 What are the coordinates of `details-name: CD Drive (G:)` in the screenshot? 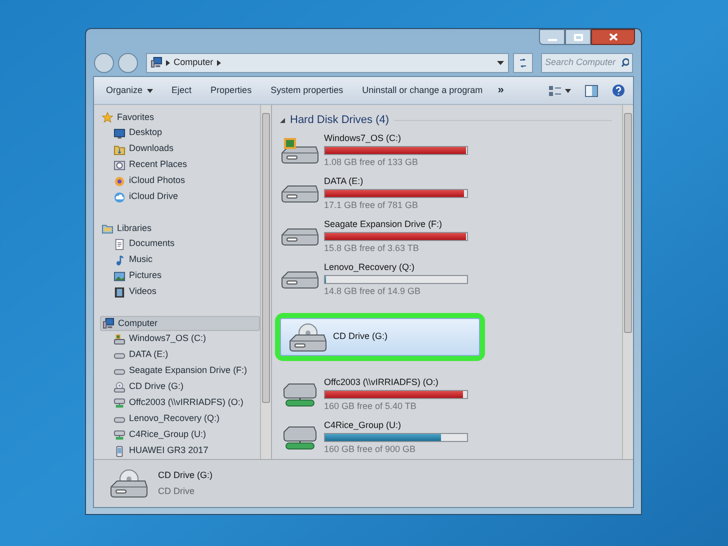 It's located at (185, 475).